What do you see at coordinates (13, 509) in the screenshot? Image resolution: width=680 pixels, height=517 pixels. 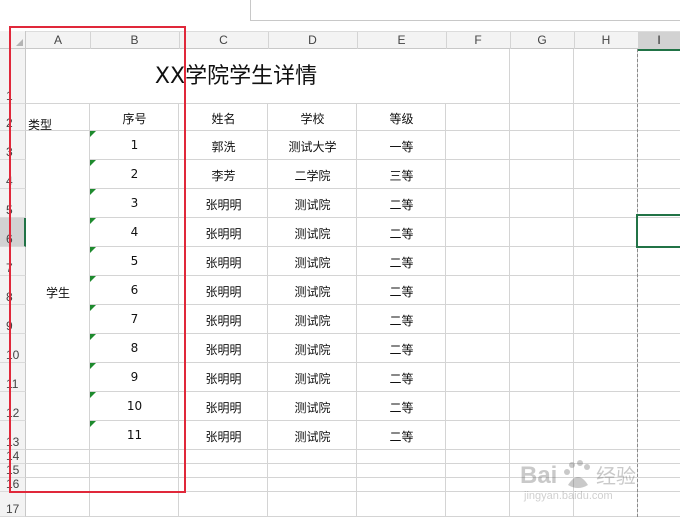 I see `row-number: 17` at bounding box center [13, 509].